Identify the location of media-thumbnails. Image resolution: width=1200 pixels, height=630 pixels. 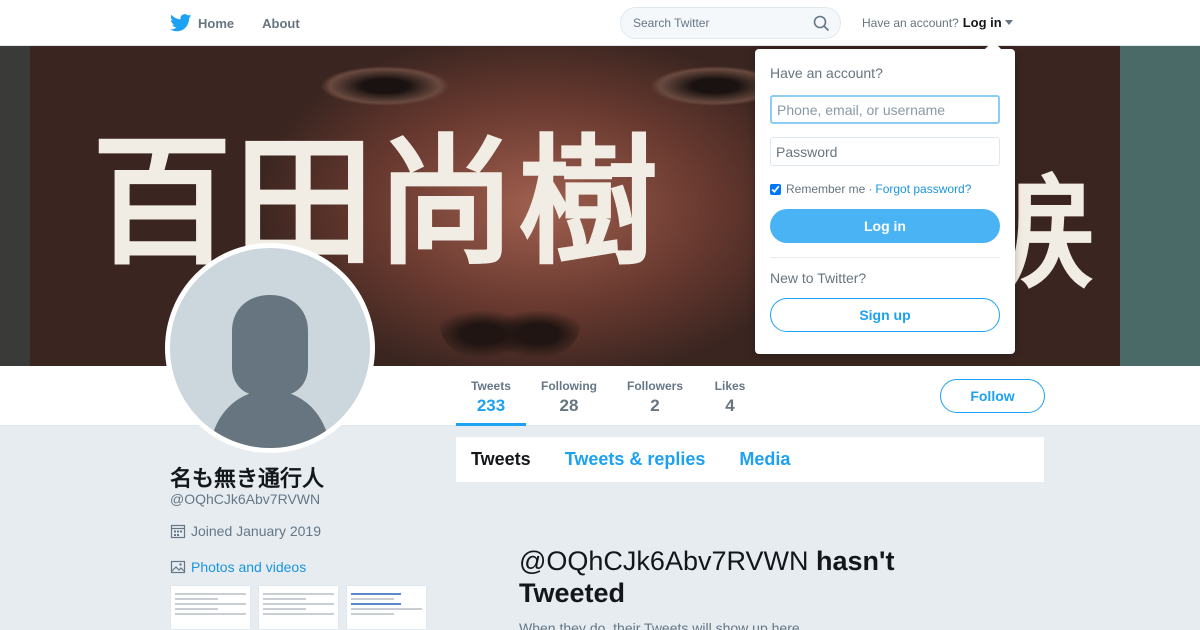
(302, 607).